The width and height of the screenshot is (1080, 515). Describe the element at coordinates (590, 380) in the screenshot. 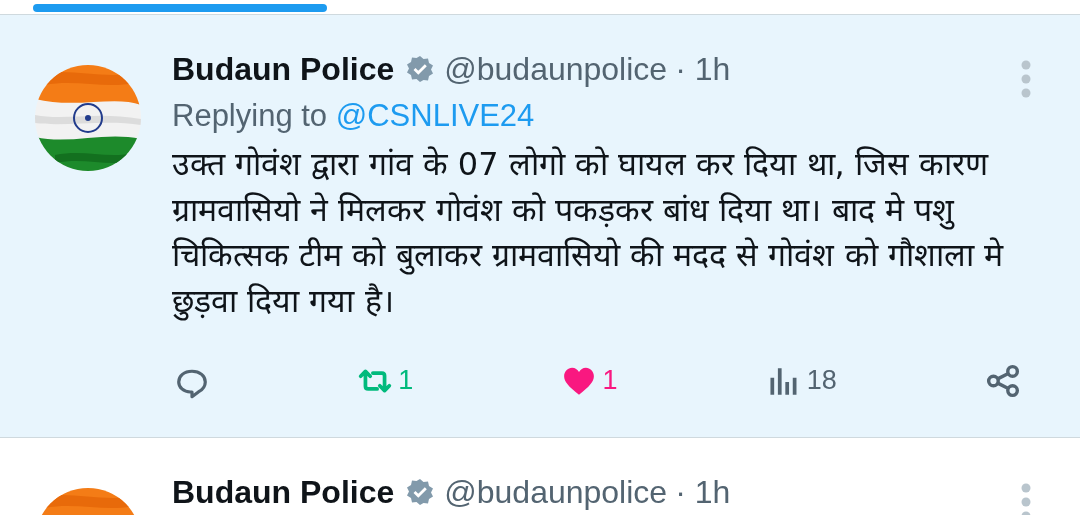

I see `like-button: 1` at that location.